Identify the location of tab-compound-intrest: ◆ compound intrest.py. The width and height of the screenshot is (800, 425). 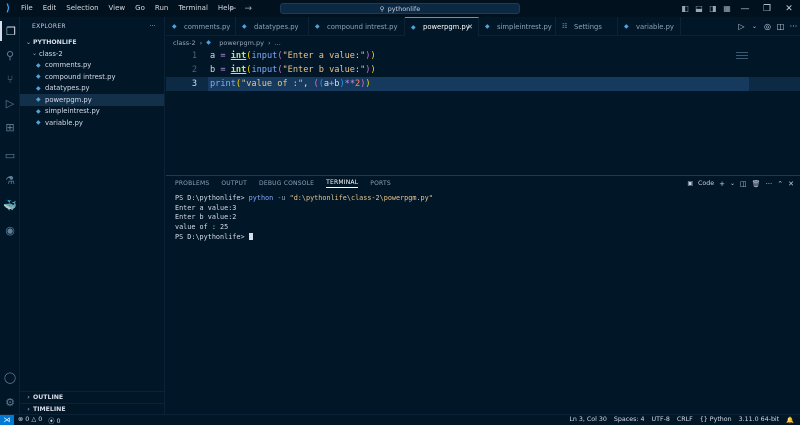
(357, 26).